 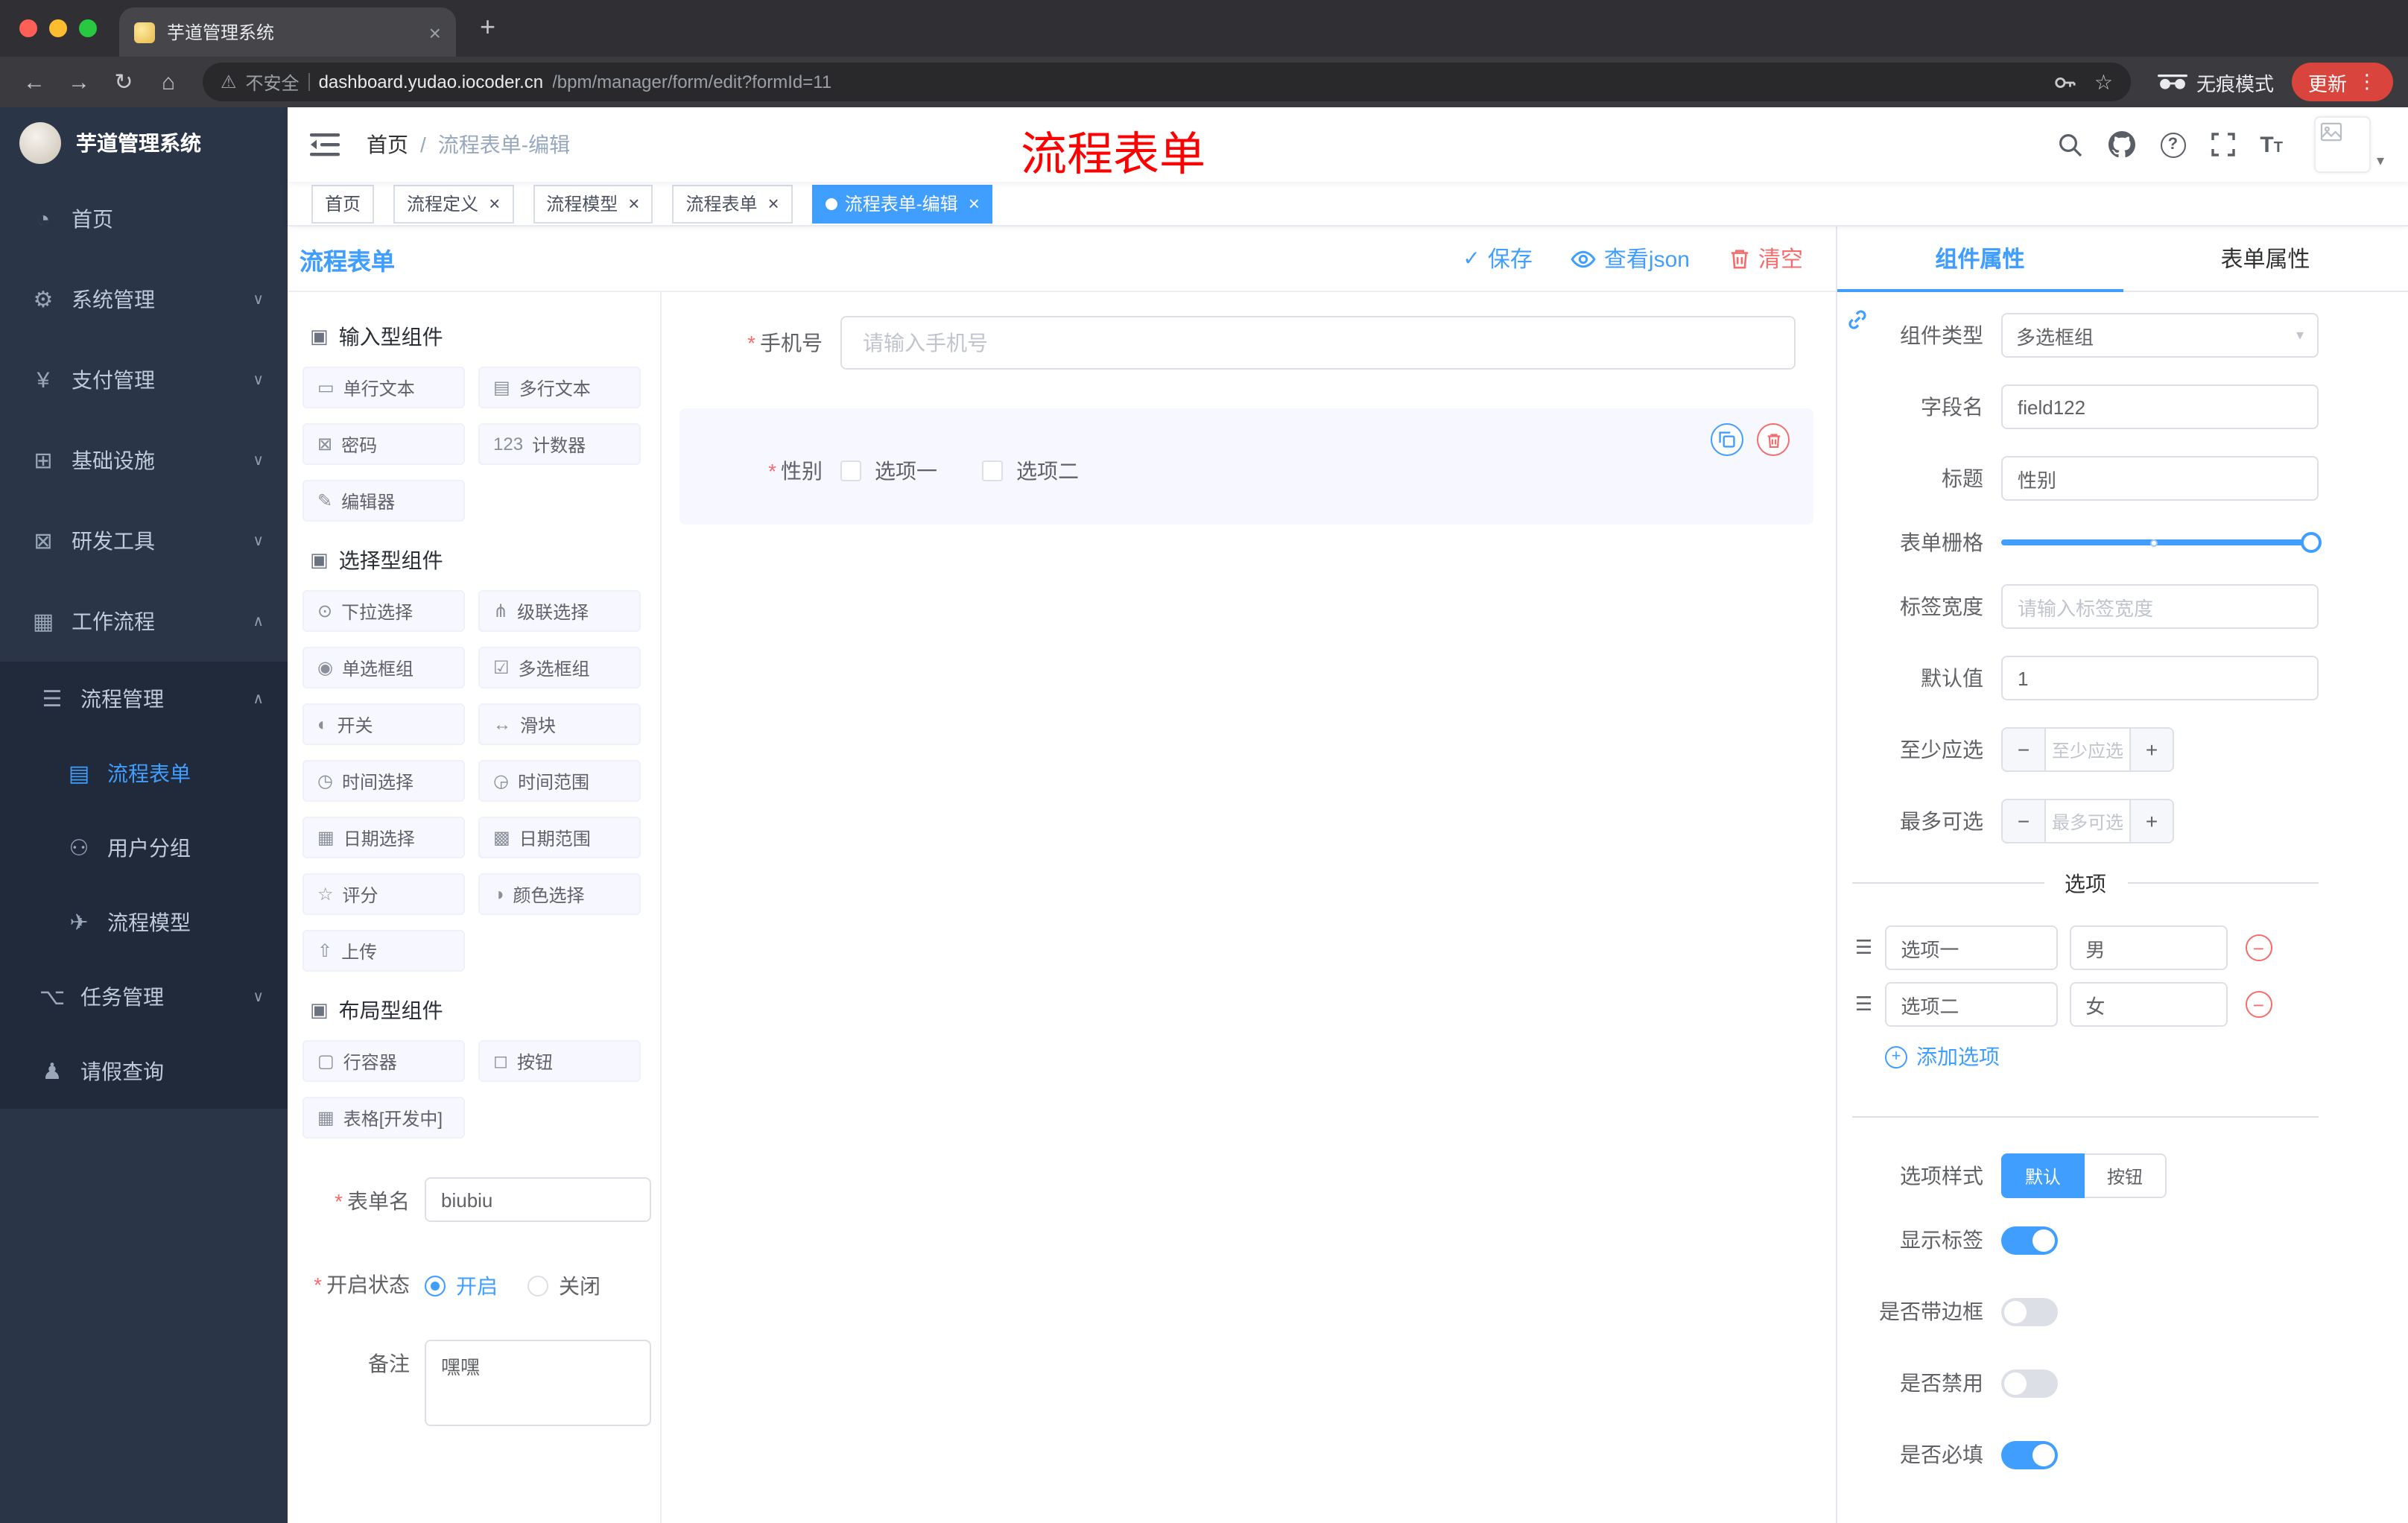 I want to click on field-name-input: field122, so click(x=2160, y=407).